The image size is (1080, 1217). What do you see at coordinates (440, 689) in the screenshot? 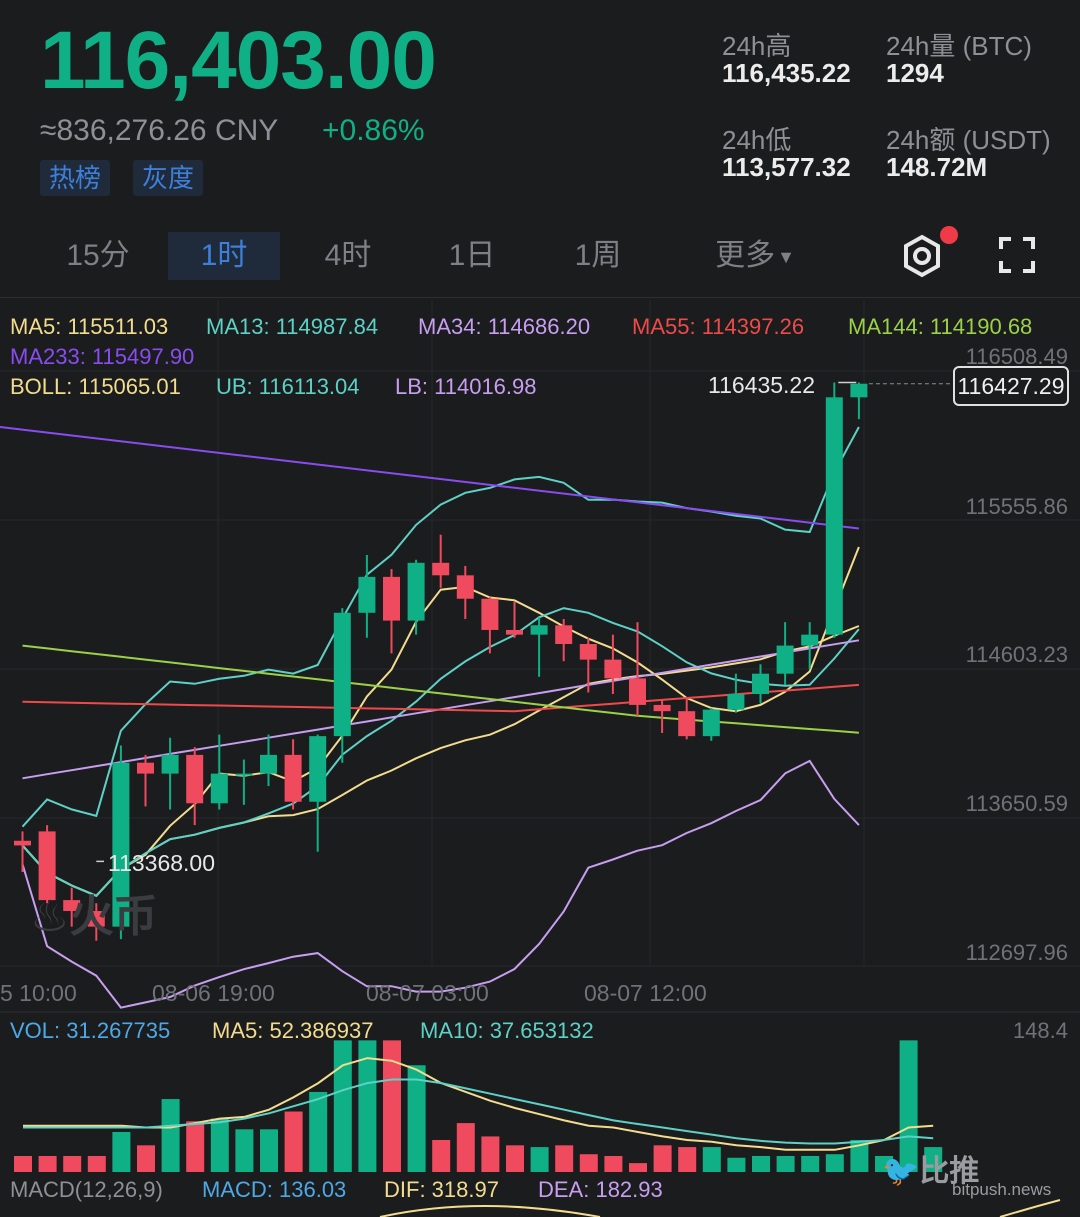
I see `ma144-line` at bounding box center [440, 689].